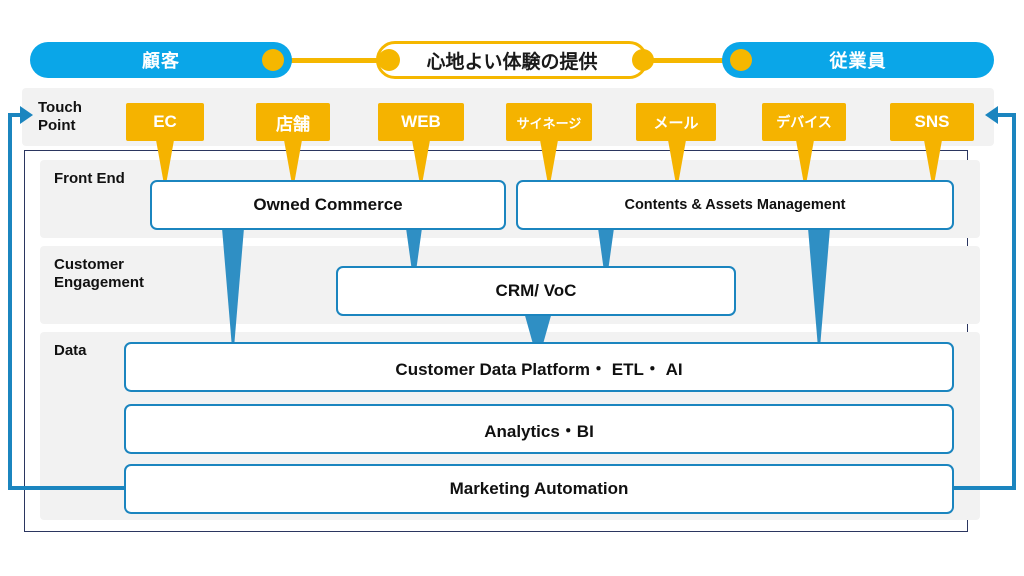 This screenshot has width=1024, height=576. I want to click on touch-point-sns-label: SNS, so click(932, 121).